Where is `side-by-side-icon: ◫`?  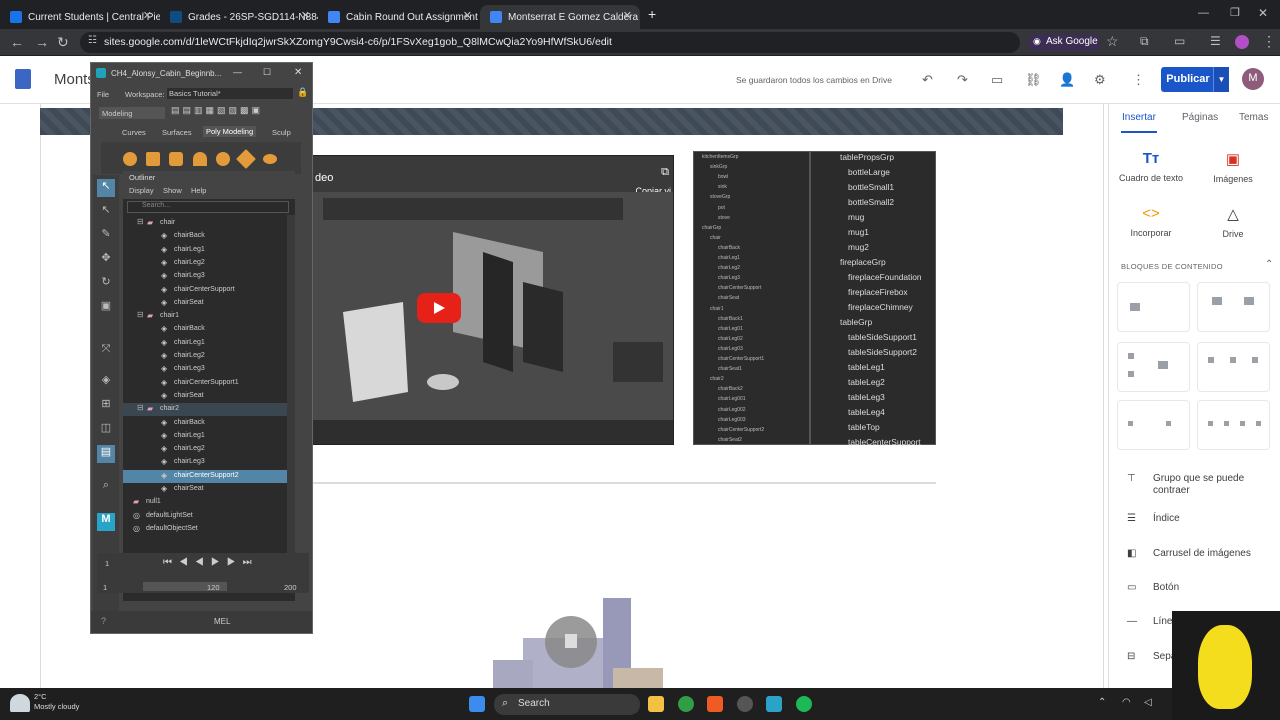
side-by-side-icon: ◫ is located at coordinates (106, 430).